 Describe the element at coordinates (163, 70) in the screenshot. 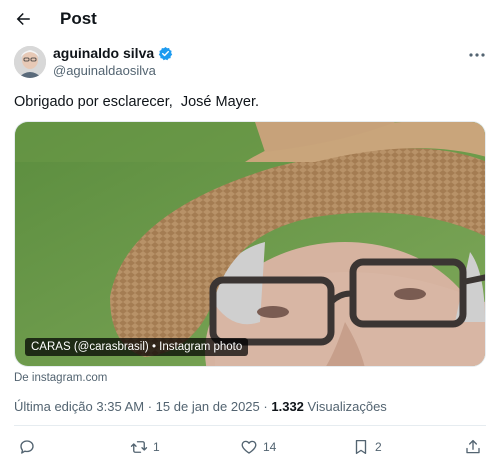

I see `author-handle: @aguinaldaosilva` at that location.